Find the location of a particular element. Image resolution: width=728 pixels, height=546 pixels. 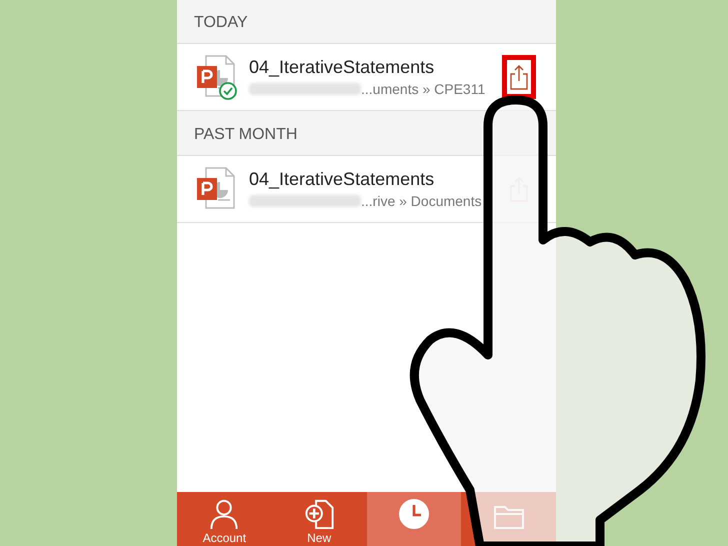

file-path: ...rive » Documents is located at coordinates (421, 201).